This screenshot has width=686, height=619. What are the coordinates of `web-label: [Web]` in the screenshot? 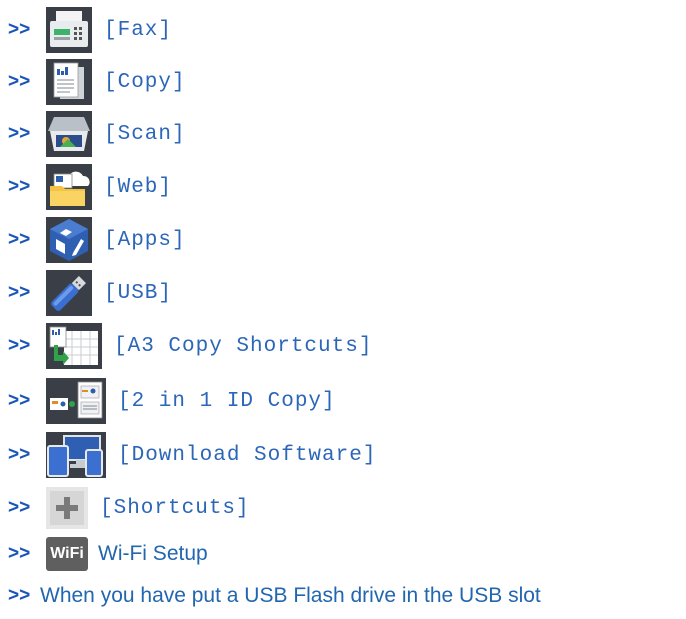 It's located at (138, 187).